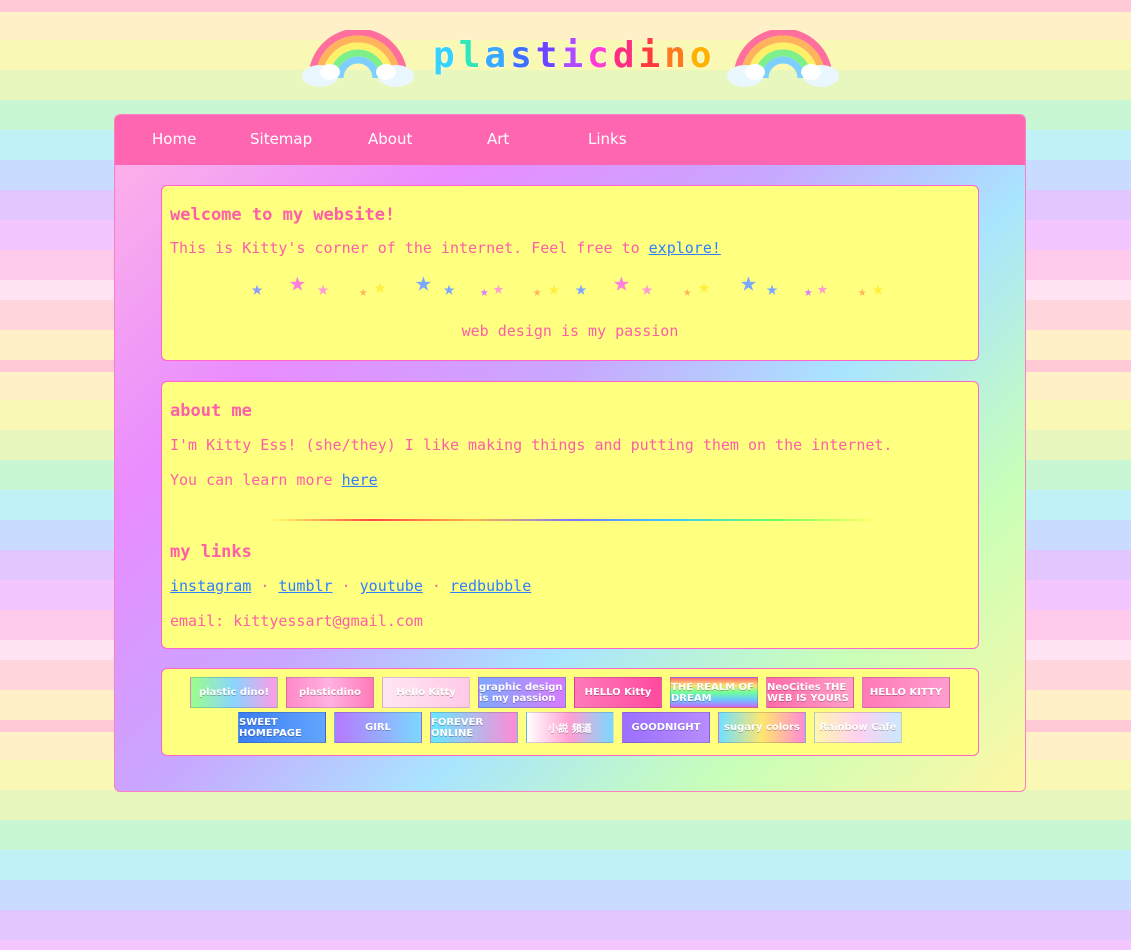  Describe the element at coordinates (283, 215) in the screenshot. I see `welcome-title: welcome to my website!` at that location.